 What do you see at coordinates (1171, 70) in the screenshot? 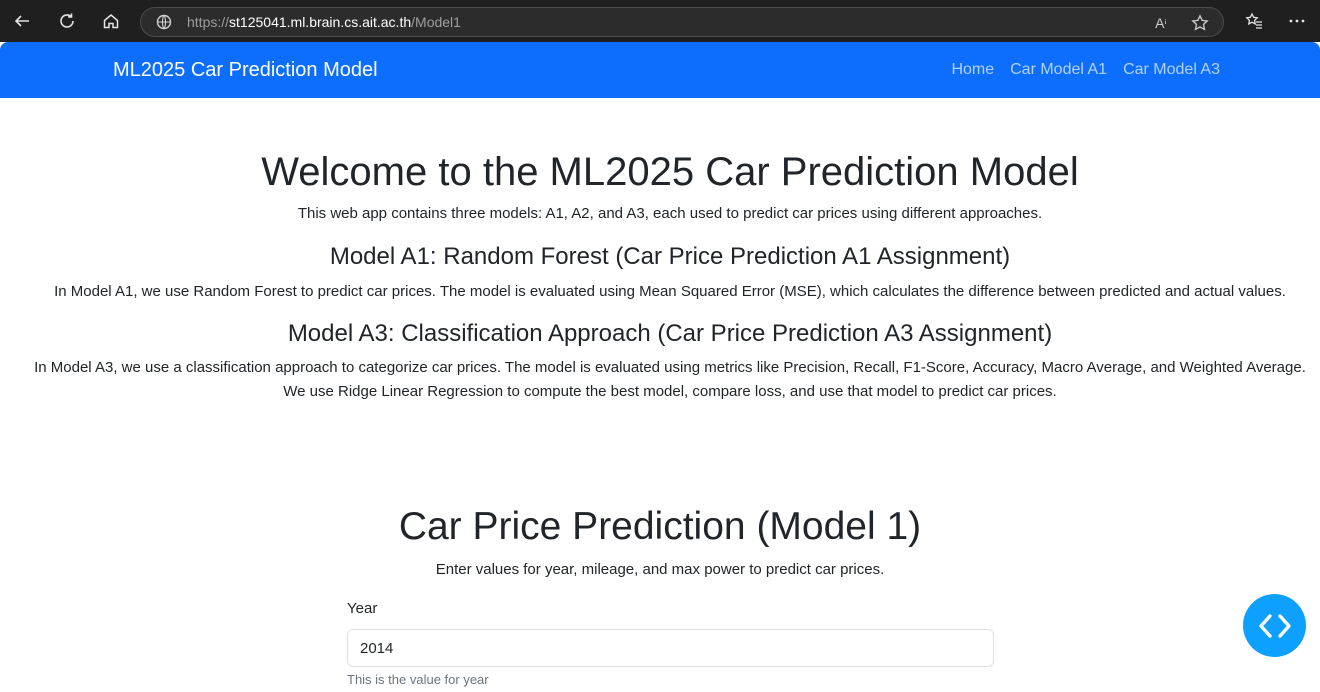
I see `nav-link-car-model-a3: Car Model A3` at bounding box center [1171, 70].